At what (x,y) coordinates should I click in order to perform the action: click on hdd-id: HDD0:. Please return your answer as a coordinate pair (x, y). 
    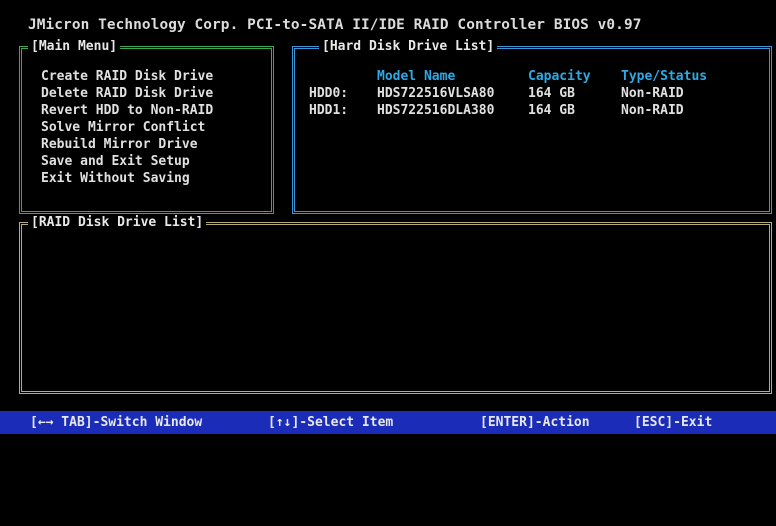
    Looking at the image, I should click on (329, 93).